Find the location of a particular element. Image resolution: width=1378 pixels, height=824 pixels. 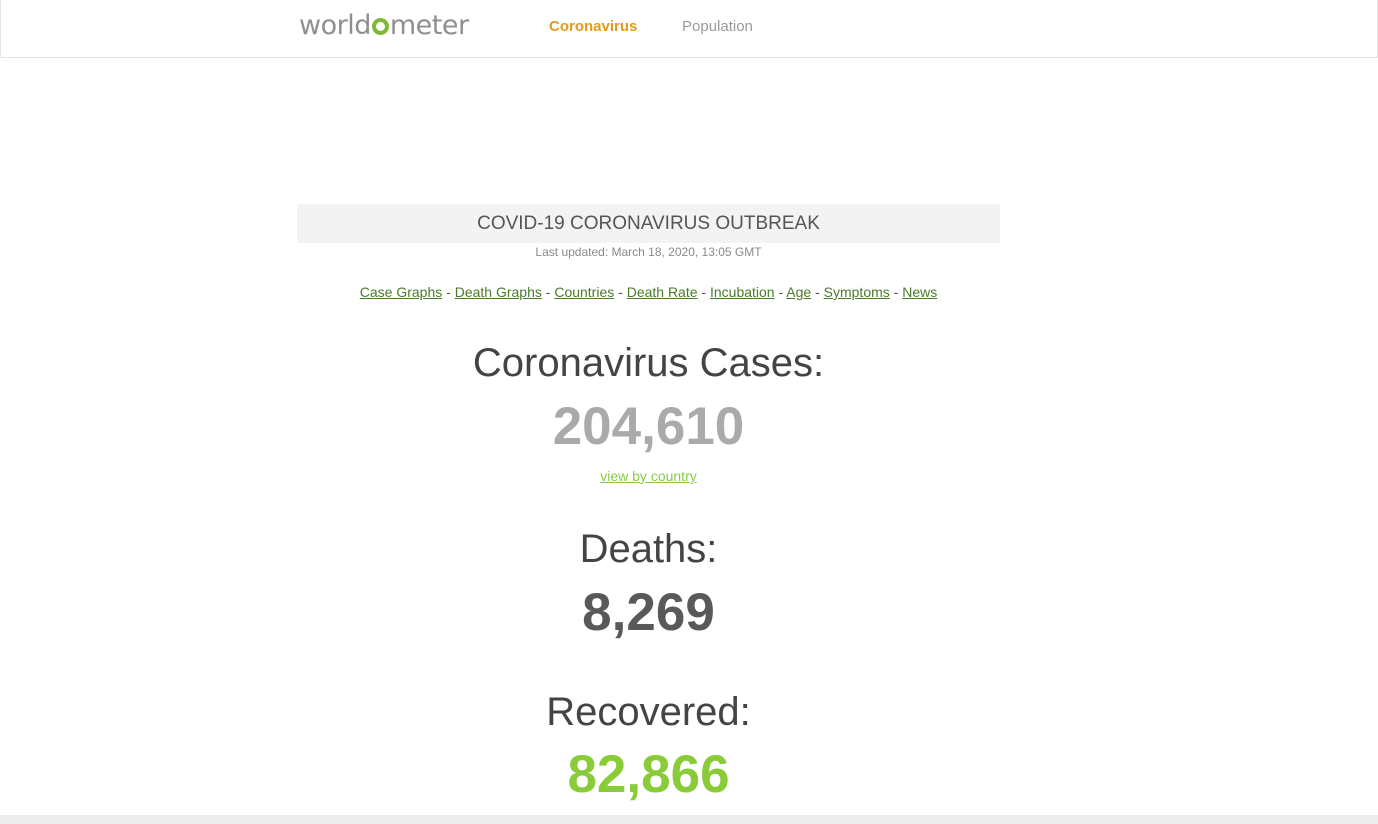

worldometer-logo: world meter is located at coordinates (384, 26).